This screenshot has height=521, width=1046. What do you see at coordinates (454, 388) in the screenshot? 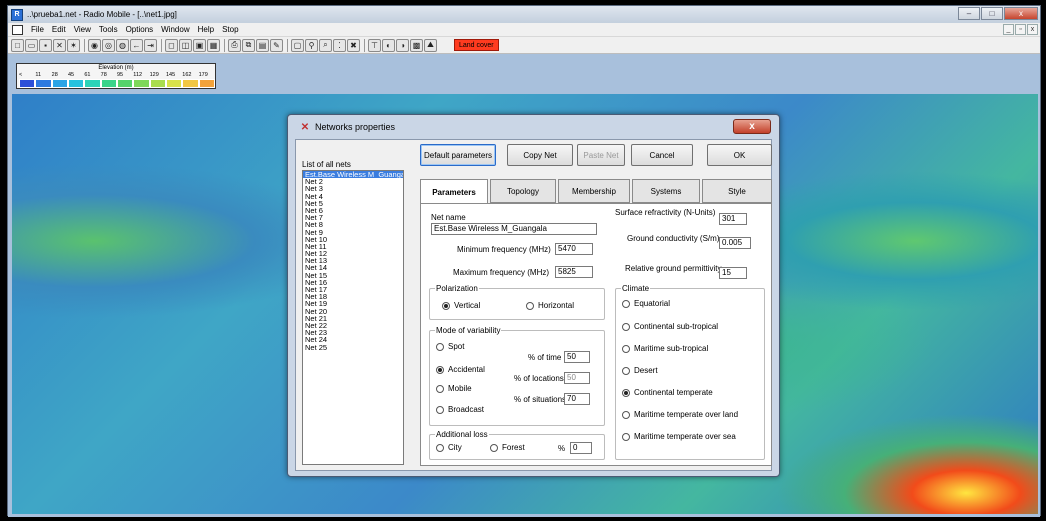
I see `variability-mobile-radio: Mobile` at bounding box center [454, 388].